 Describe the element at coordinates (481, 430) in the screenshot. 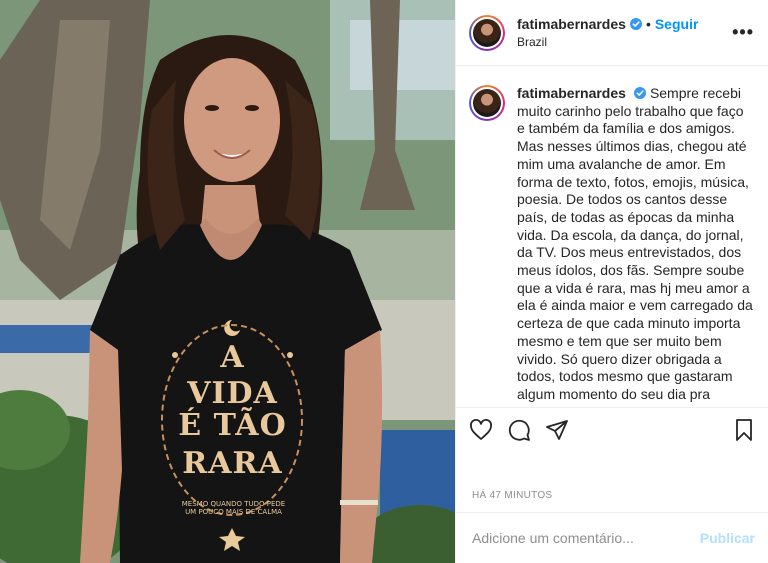

I see `heart-icon` at that location.